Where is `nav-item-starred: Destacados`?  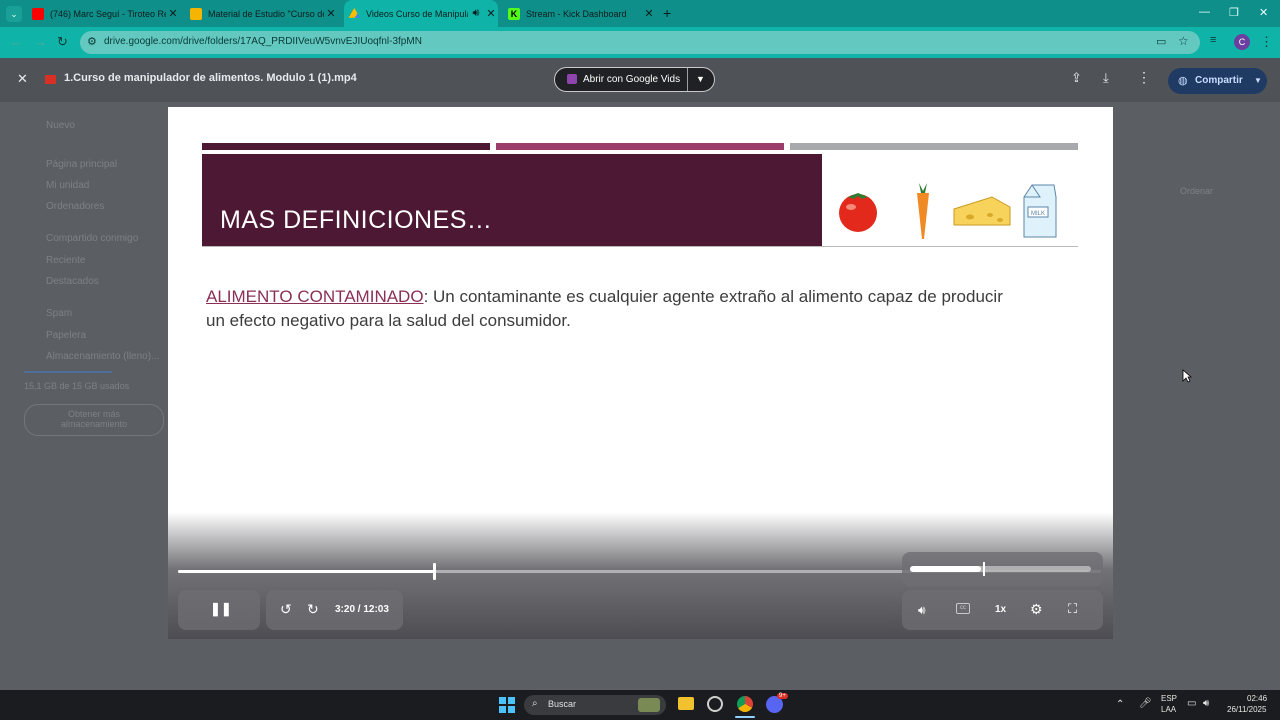 nav-item-starred: Destacados is located at coordinates (72, 281).